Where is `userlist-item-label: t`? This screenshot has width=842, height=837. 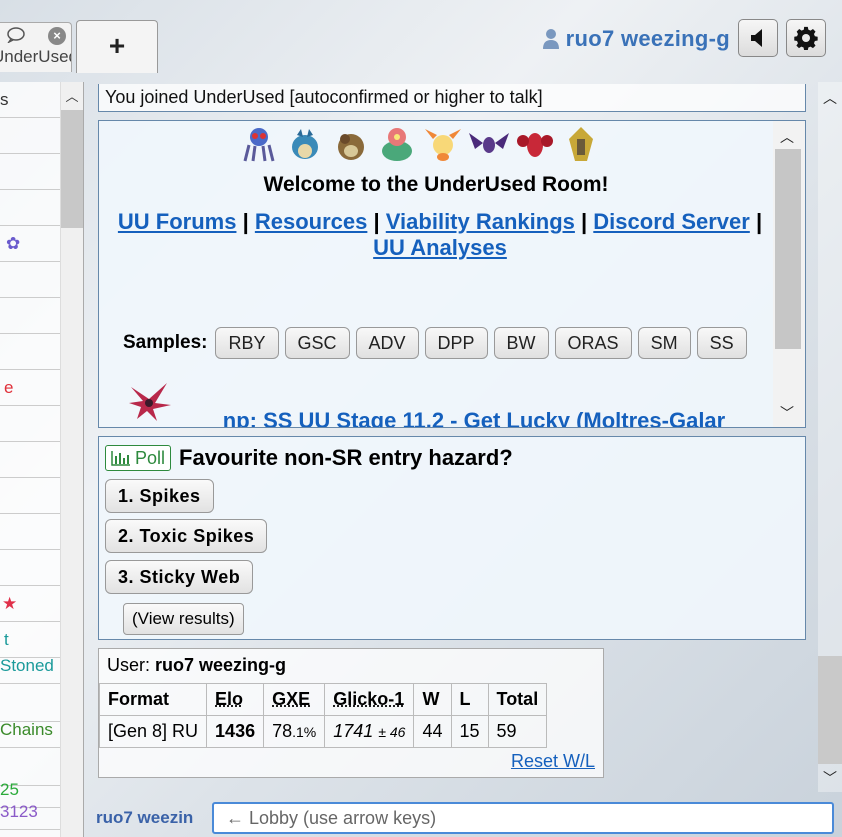 userlist-item-label: t is located at coordinates (6, 639).